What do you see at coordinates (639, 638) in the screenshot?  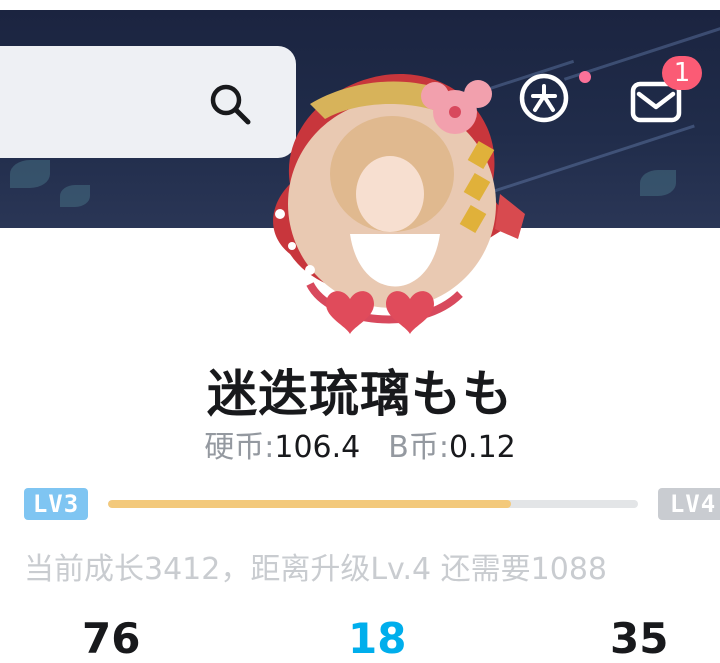 I see `stat-followers-count: 35` at bounding box center [639, 638].